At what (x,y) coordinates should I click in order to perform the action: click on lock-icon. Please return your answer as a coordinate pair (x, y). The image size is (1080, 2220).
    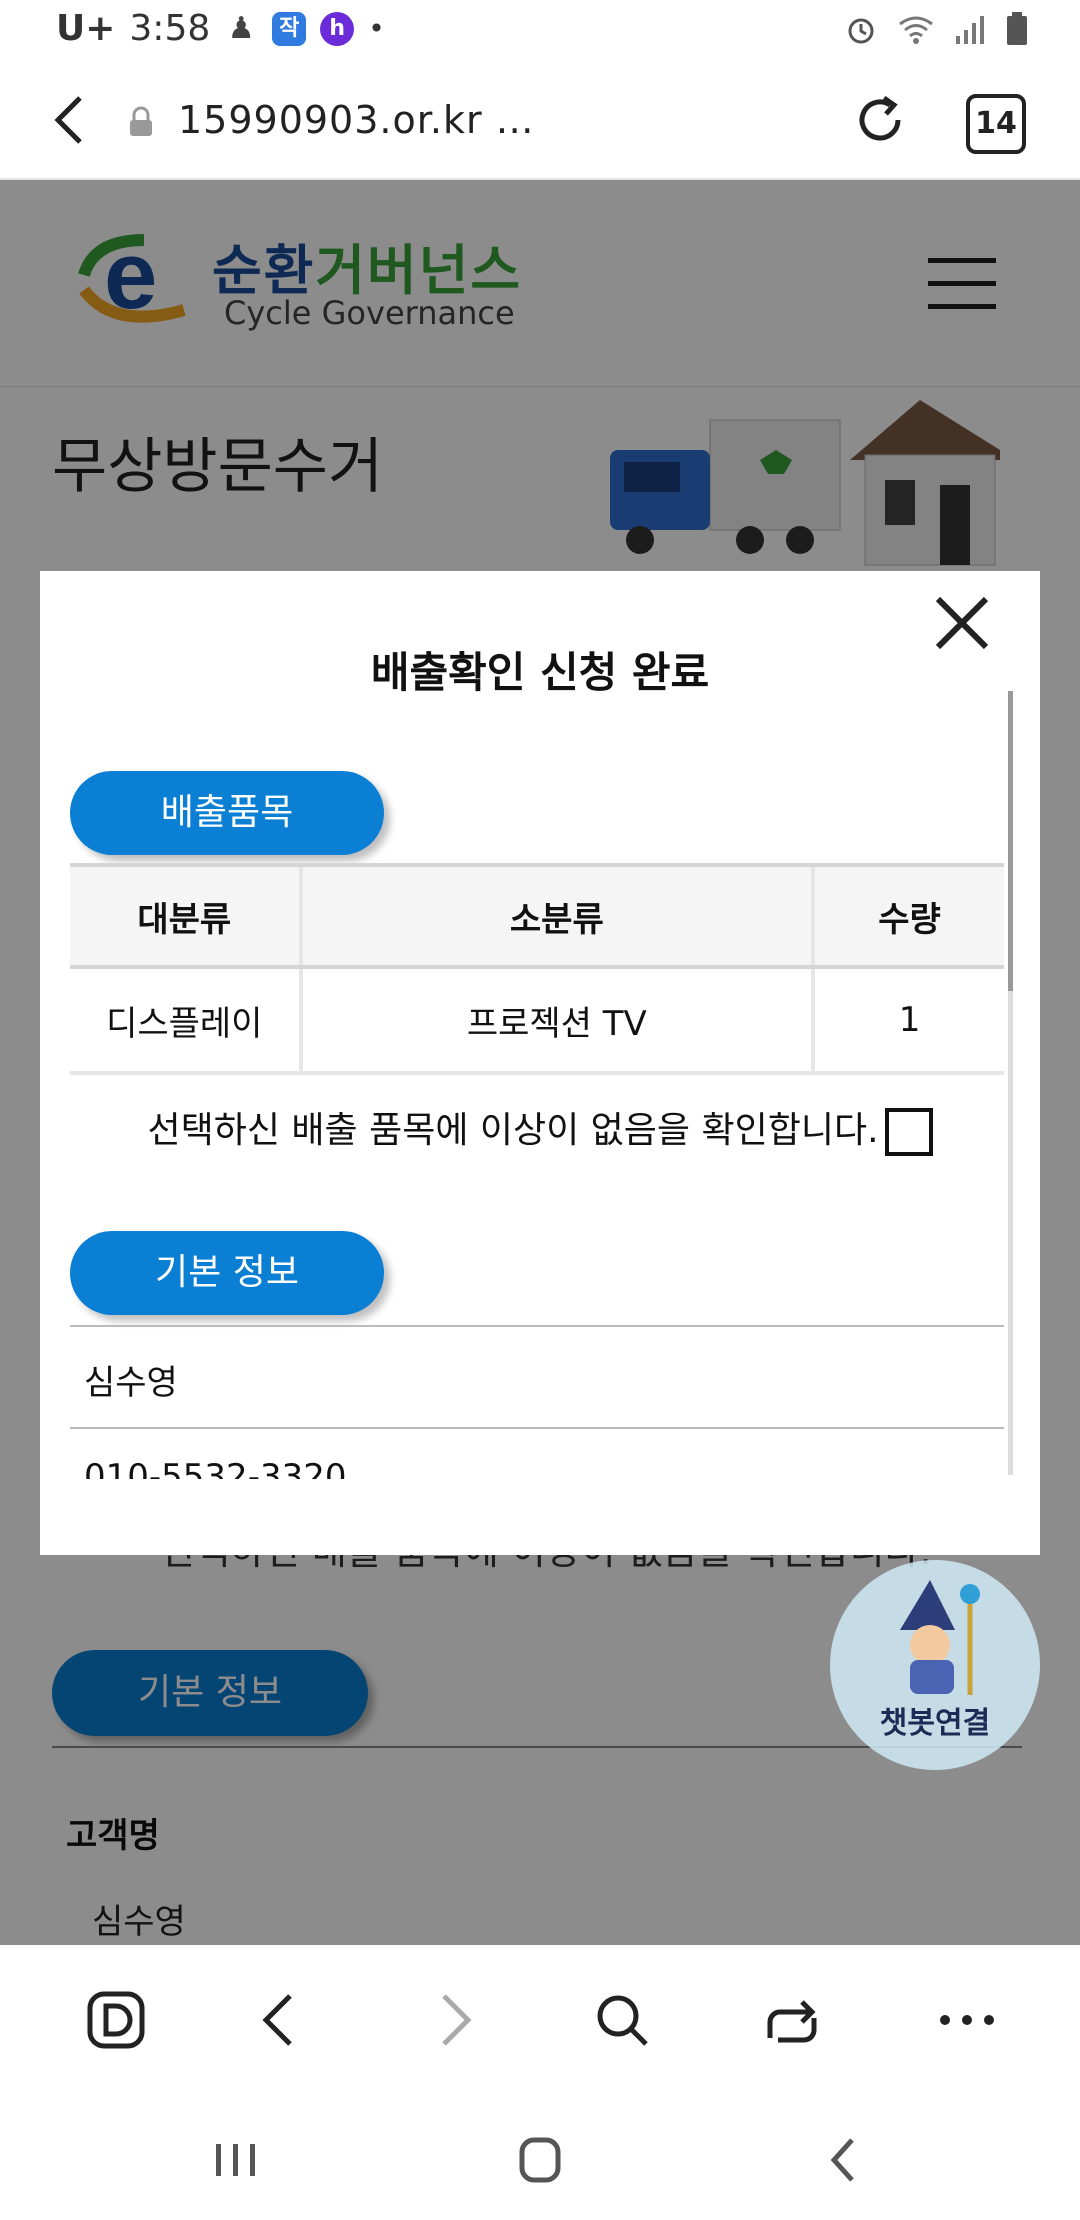
    Looking at the image, I should click on (141, 121).